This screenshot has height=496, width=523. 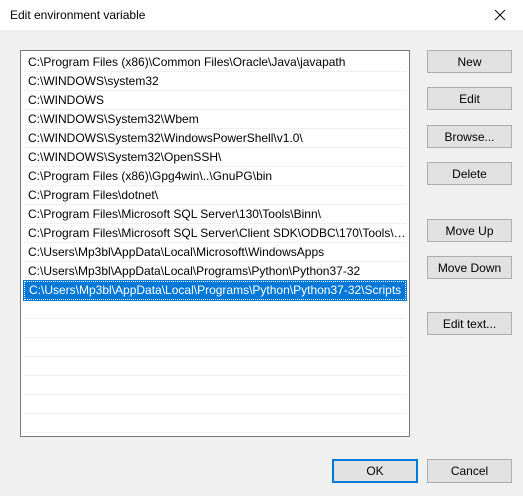 What do you see at coordinates (469, 471) in the screenshot?
I see `cancel-button: Cancel` at bounding box center [469, 471].